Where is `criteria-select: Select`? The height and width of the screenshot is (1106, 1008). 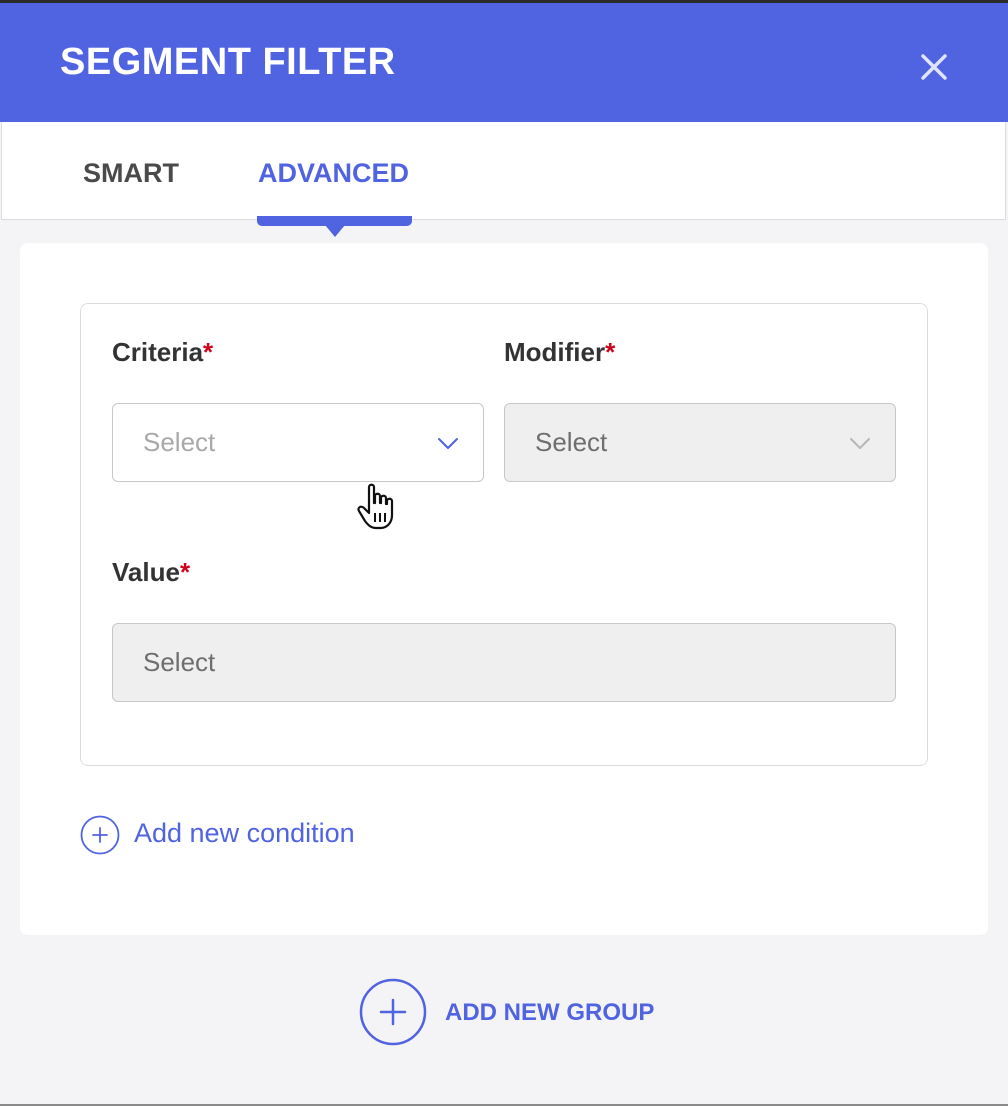
criteria-select: Select is located at coordinates (298, 442).